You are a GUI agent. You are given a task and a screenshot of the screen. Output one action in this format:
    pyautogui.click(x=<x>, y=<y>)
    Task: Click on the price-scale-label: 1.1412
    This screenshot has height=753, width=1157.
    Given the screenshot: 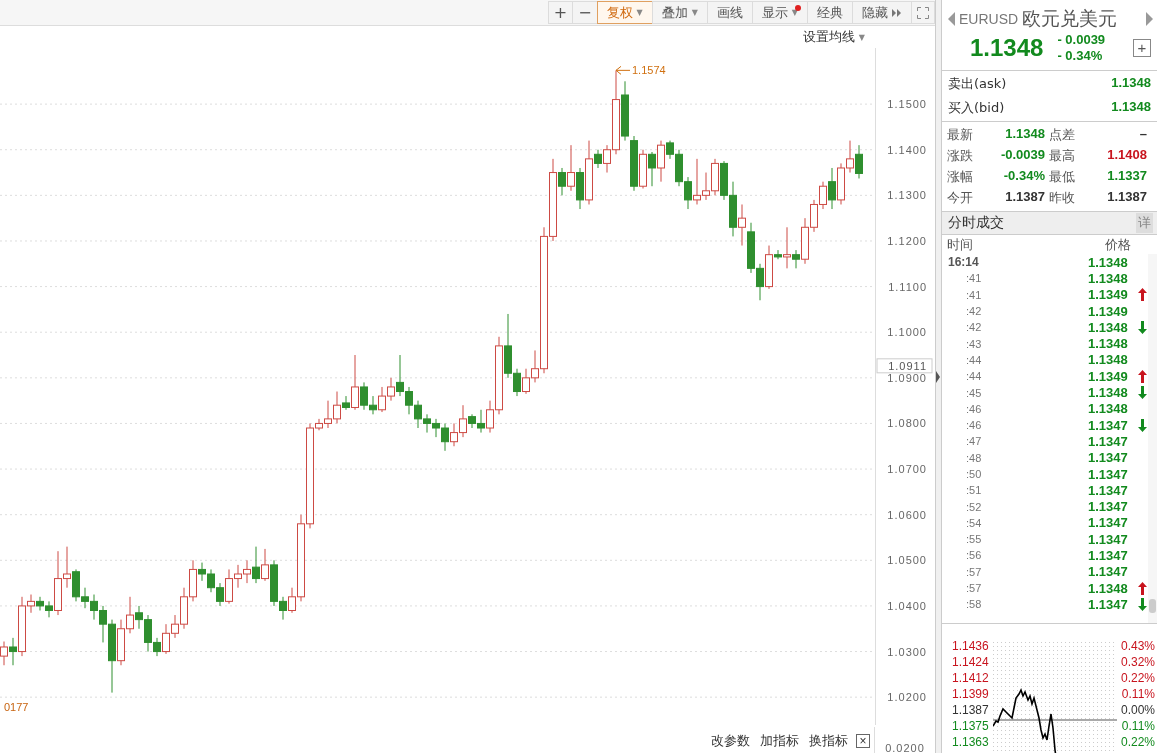 What is the action you would take?
    pyautogui.click(x=970, y=678)
    